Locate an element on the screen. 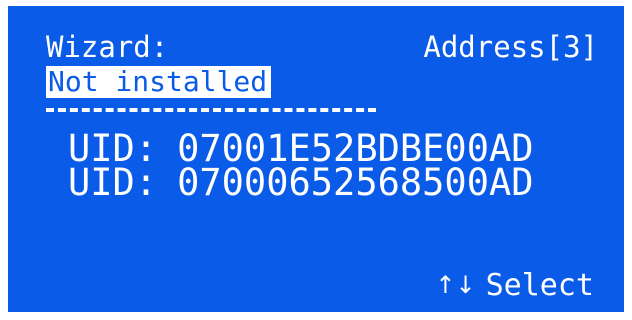  uid-list-item: UID: 07000652568500AD is located at coordinates (301, 182).